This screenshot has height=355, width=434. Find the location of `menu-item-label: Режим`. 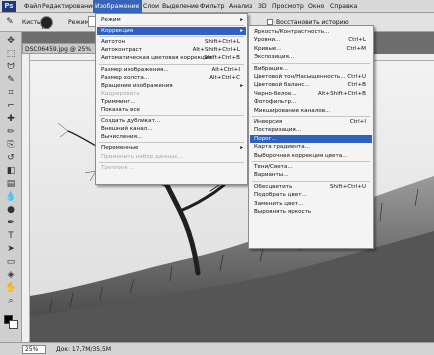

menu-item-label: Режим is located at coordinates (111, 20).